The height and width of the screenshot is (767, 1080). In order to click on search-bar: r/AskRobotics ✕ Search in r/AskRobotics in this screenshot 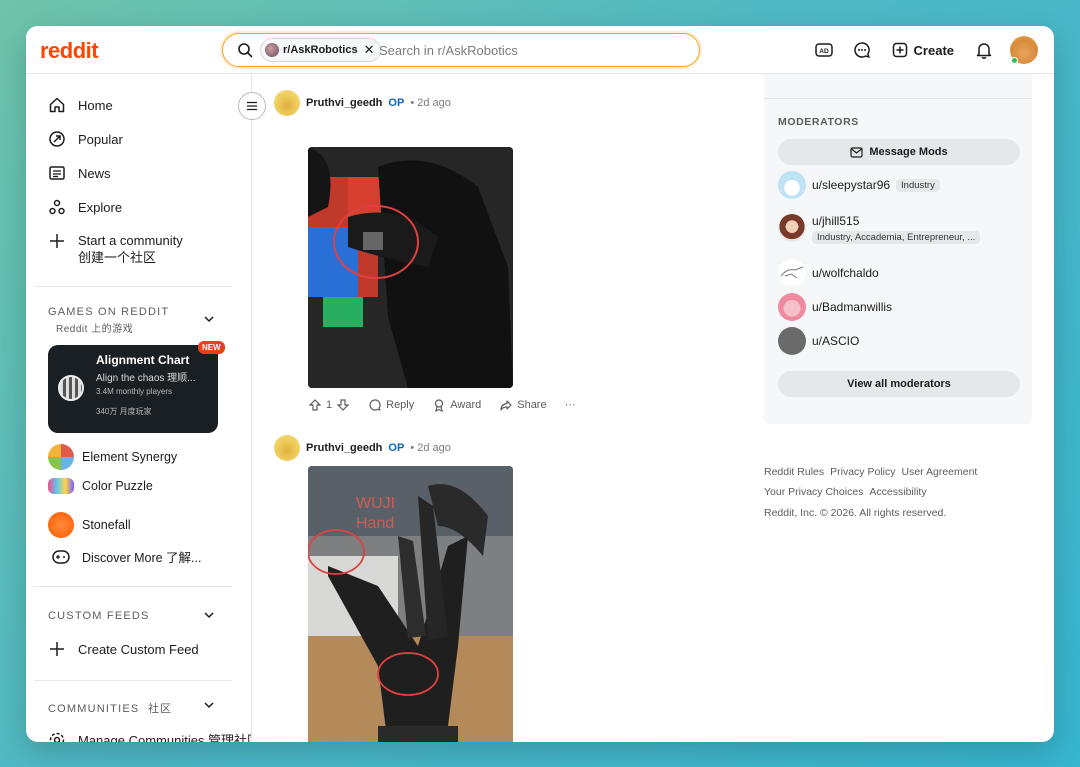, I will do `click(461, 50)`.